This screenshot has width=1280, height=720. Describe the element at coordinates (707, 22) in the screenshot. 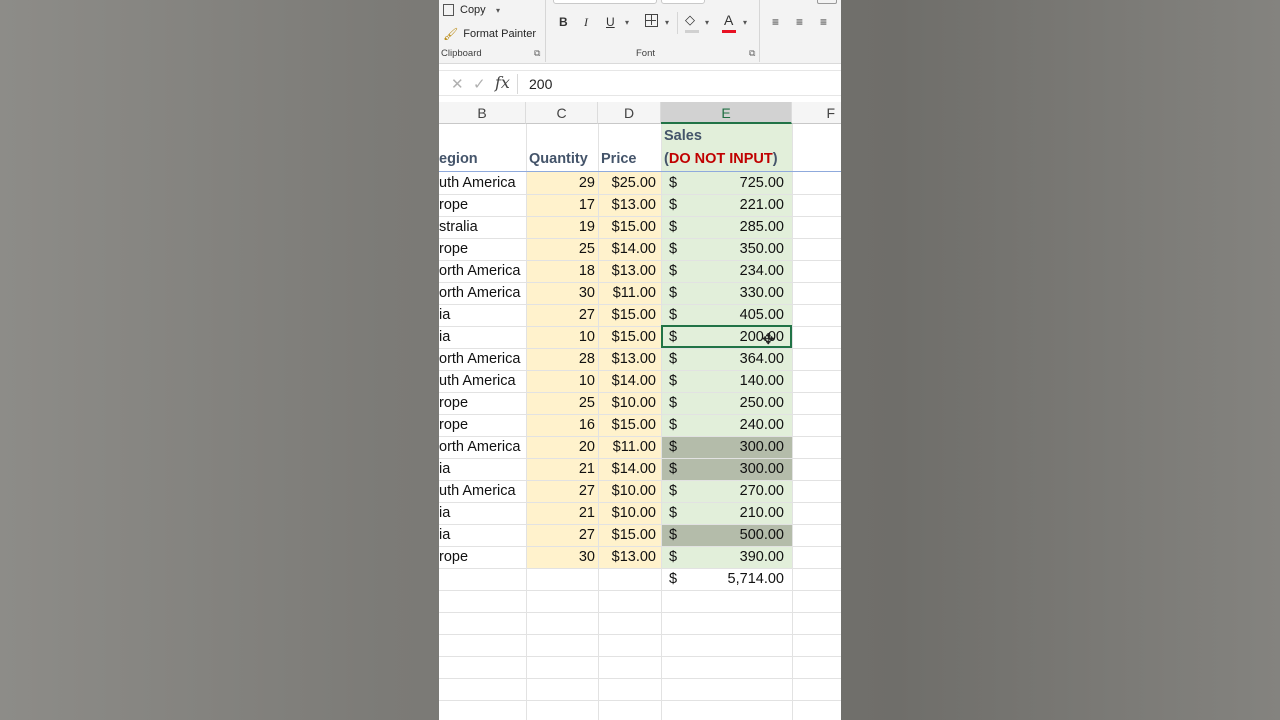

I see `fill-color-chevron-icon: ▾` at that location.